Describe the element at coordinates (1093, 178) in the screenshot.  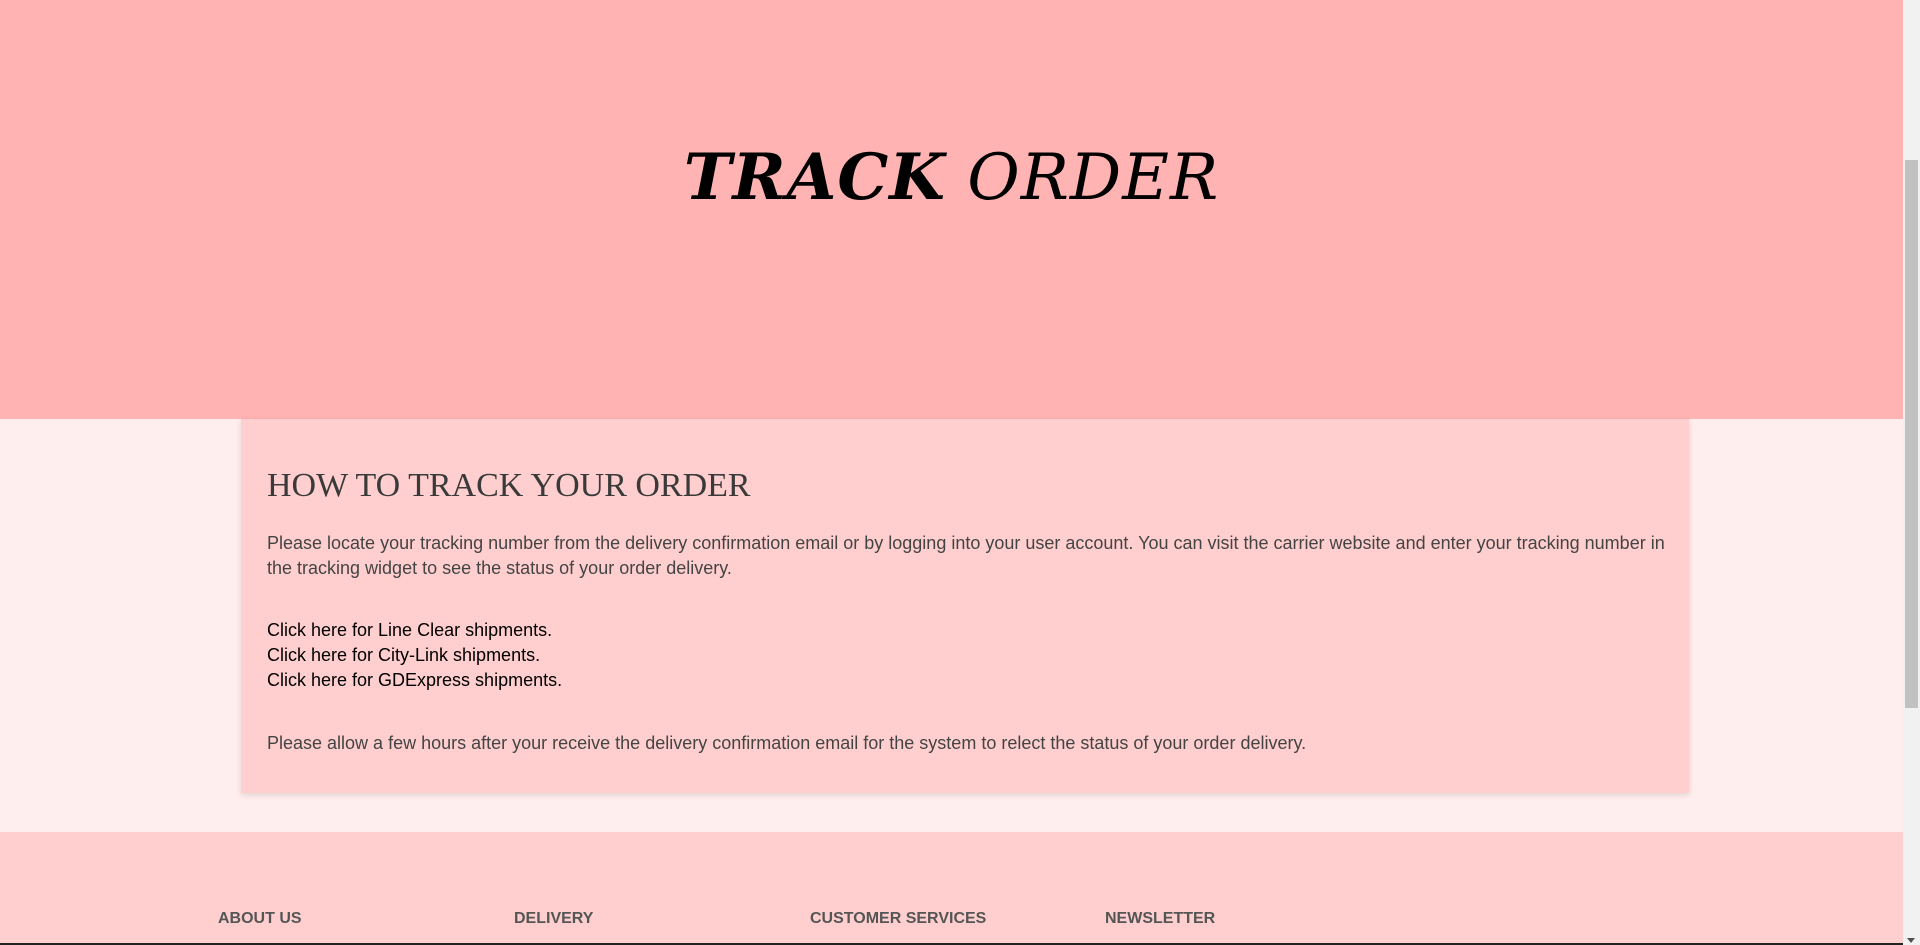
I see `page-title-order: ORDER` at that location.